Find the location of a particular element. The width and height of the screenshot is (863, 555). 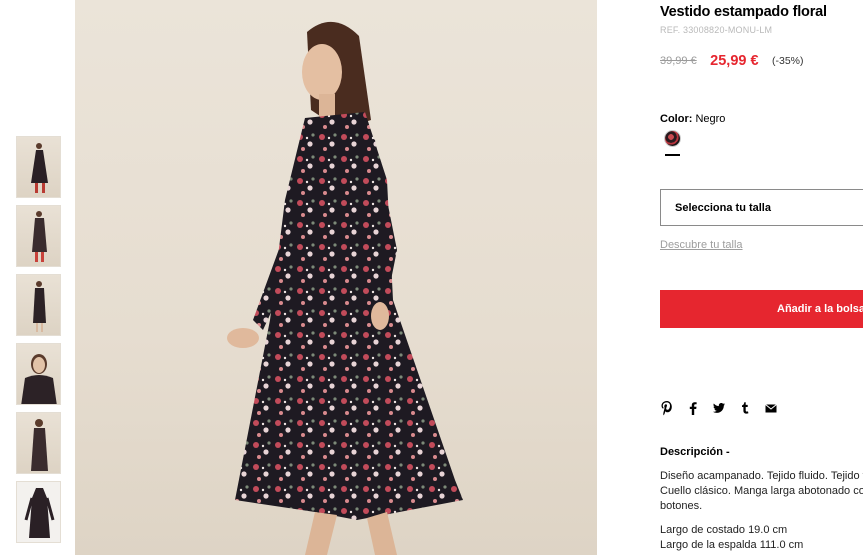

color-row: Color: Negro is located at coordinates (692, 119).